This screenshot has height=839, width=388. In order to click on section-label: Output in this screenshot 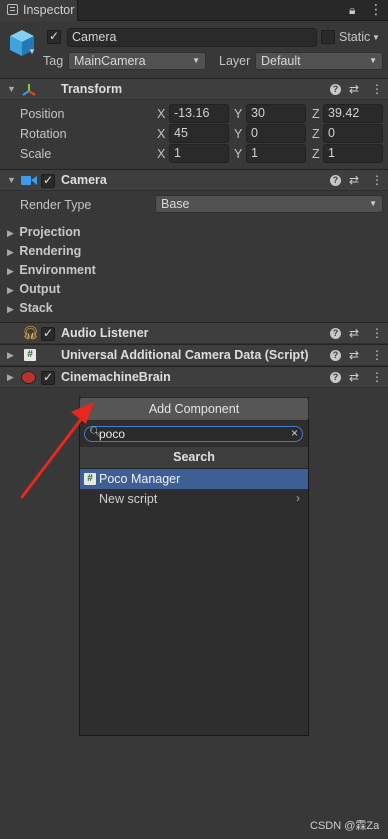, I will do `click(40, 289)`.